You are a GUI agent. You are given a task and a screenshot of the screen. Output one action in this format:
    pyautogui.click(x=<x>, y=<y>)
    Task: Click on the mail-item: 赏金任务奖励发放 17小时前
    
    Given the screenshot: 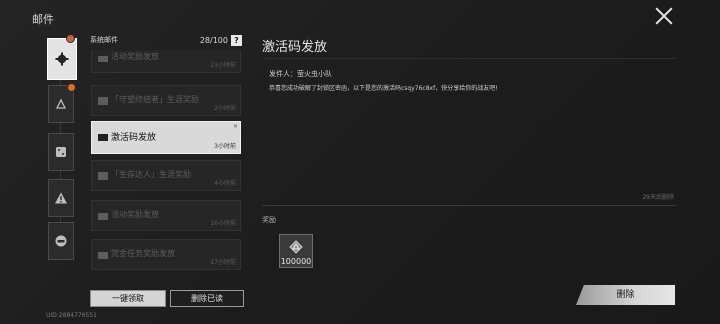 What is the action you would take?
    pyautogui.click(x=166, y=254)
    